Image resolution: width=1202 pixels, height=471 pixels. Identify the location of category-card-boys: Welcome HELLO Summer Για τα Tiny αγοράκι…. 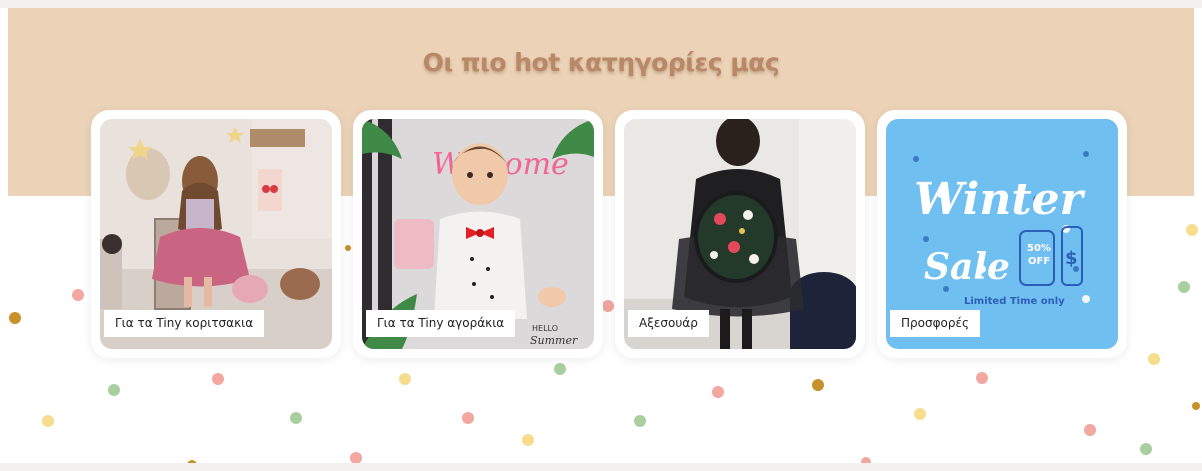
(478, 234).